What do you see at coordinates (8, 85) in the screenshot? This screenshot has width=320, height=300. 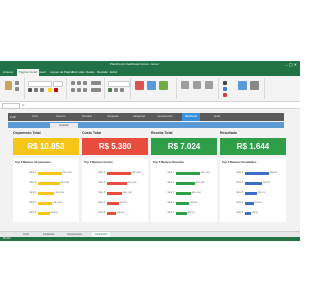 I see `paste-icon` at bounding box center [8, 85].